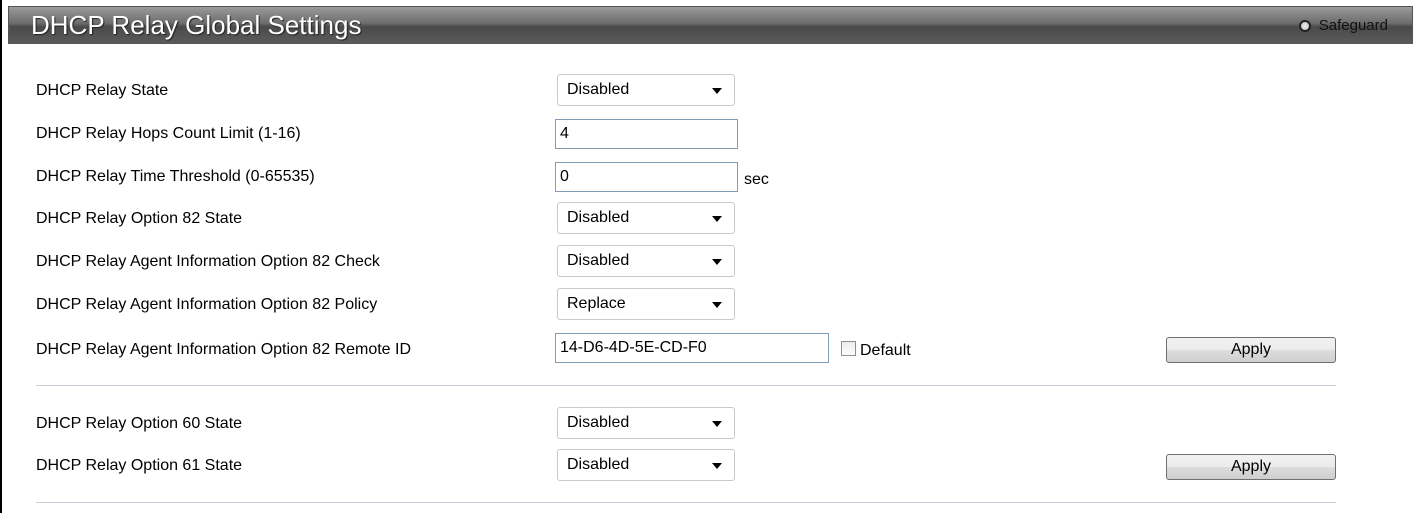 This screenshot has height=513, width=1418. Describe the element at coordinates (646, 304) in the screenshot. I see `opt82-policy-select: Replace` at that location.